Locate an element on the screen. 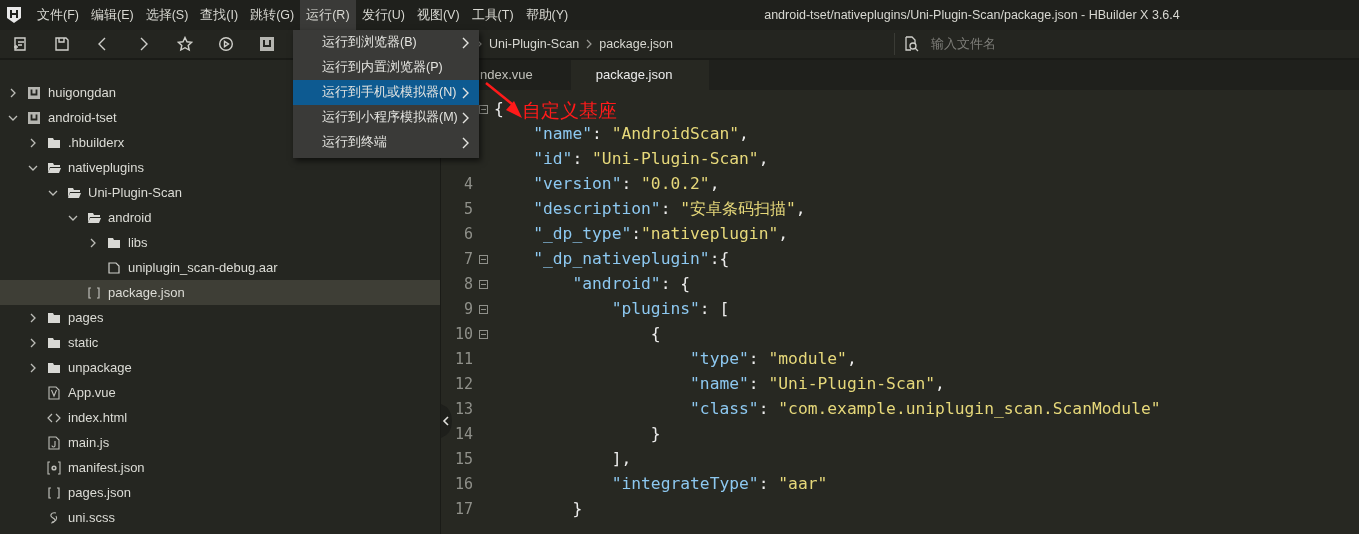  line-number: 12 is located at coordinates (463, 384).